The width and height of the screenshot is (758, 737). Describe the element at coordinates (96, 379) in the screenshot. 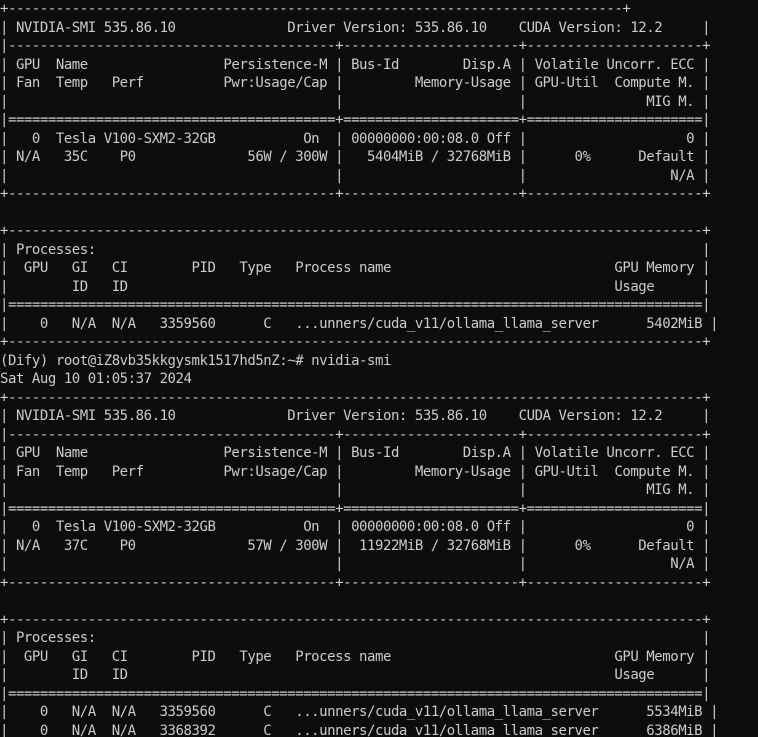

I see `terminal-line: Sat Aug 10 01:05:37 2024` at that location.